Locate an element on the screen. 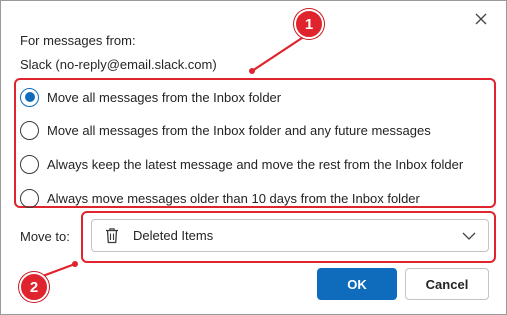 This screenshot has width=507, height=315. chevron-down-icon is located at coordinates (469, 236).